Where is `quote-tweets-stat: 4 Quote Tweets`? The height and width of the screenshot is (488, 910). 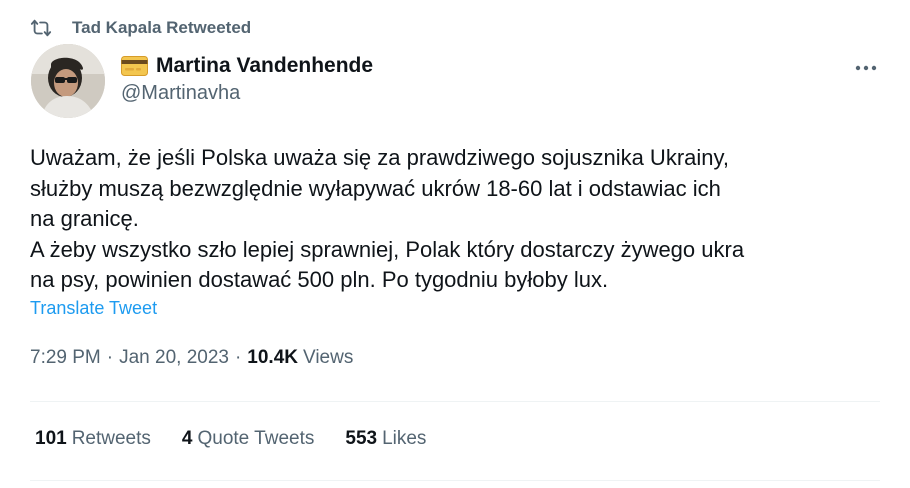 quote-tweets-stat: 4 Quote Tweets is located at coordinates (248, 439).